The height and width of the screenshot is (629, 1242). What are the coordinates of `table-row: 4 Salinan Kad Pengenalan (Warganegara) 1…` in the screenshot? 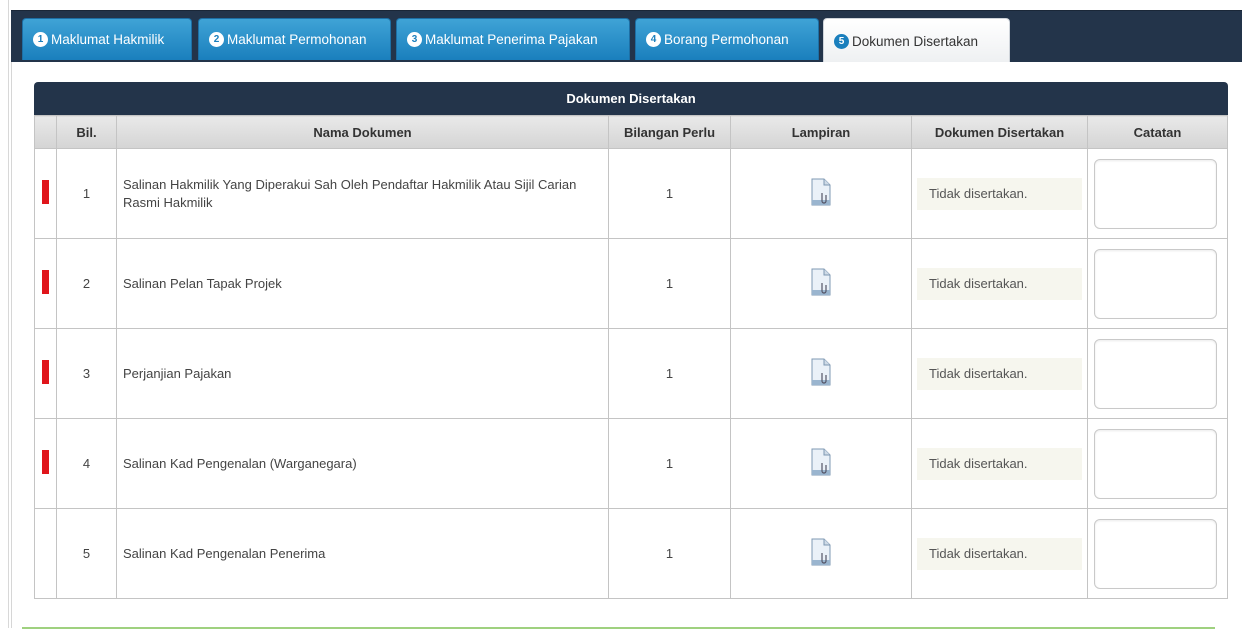 It's located at (631, 463).